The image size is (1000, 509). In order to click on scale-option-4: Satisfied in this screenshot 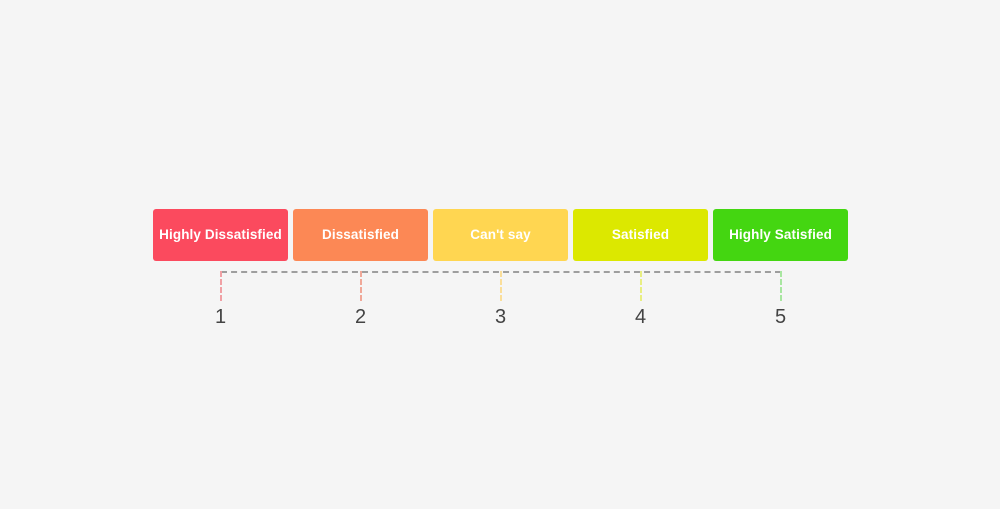, I will do `click(640, 235)`.